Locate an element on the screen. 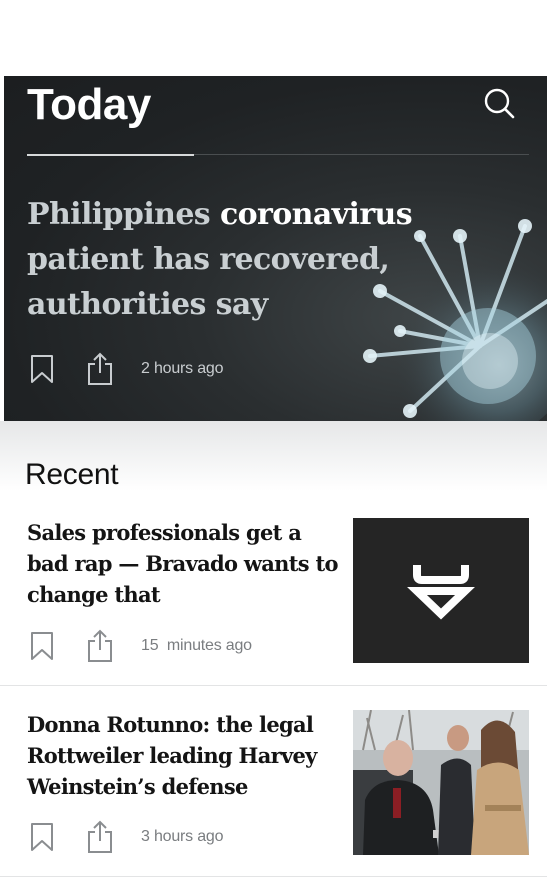 This screenshot has width=547, height=880. section-title-recent: Recent is located at coordinates (72, 474).